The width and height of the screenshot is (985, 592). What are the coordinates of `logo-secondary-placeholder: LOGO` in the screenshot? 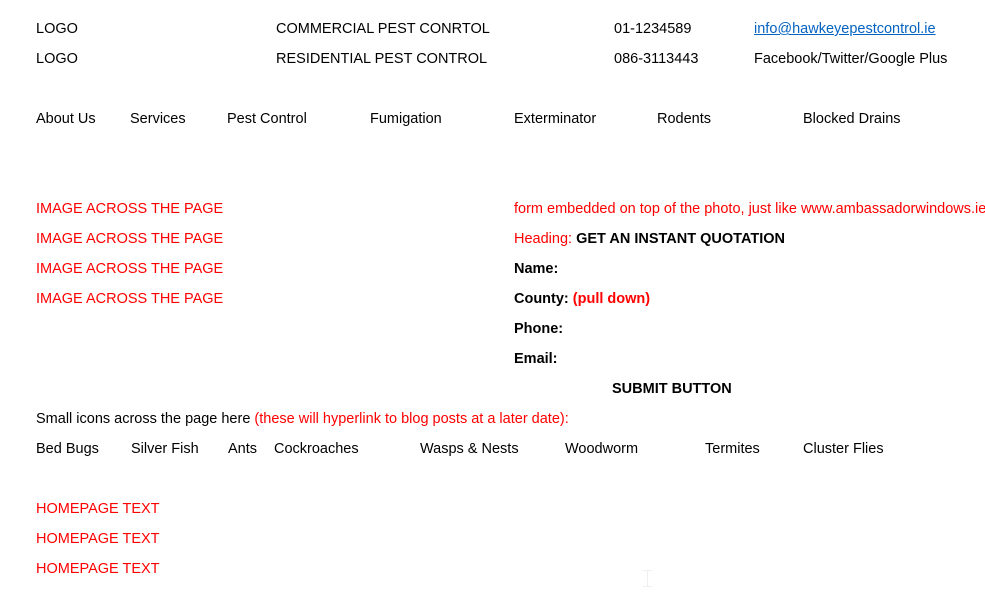 It's located at (57, 59).